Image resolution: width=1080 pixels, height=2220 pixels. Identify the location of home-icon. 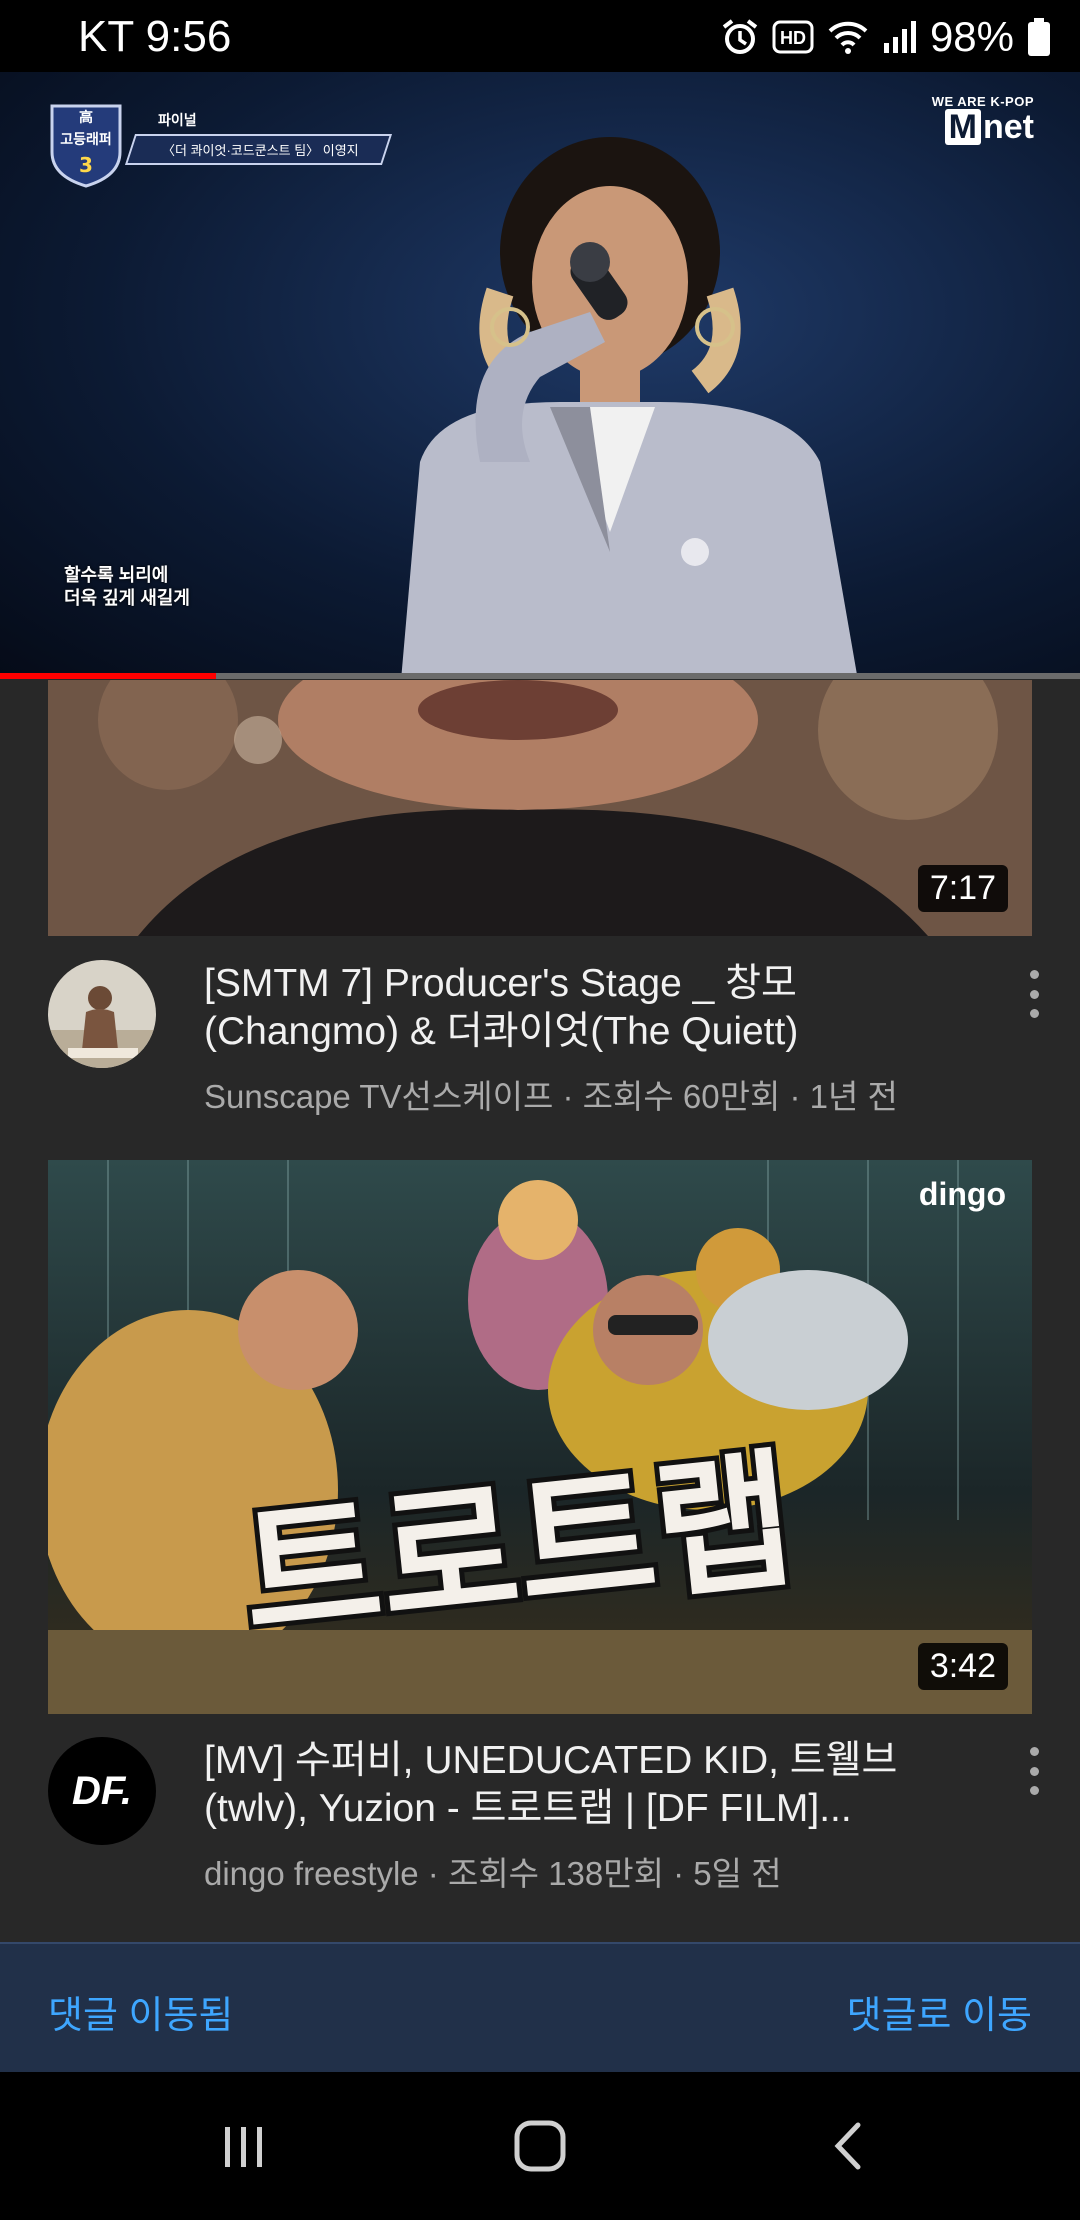
(540, 2146).